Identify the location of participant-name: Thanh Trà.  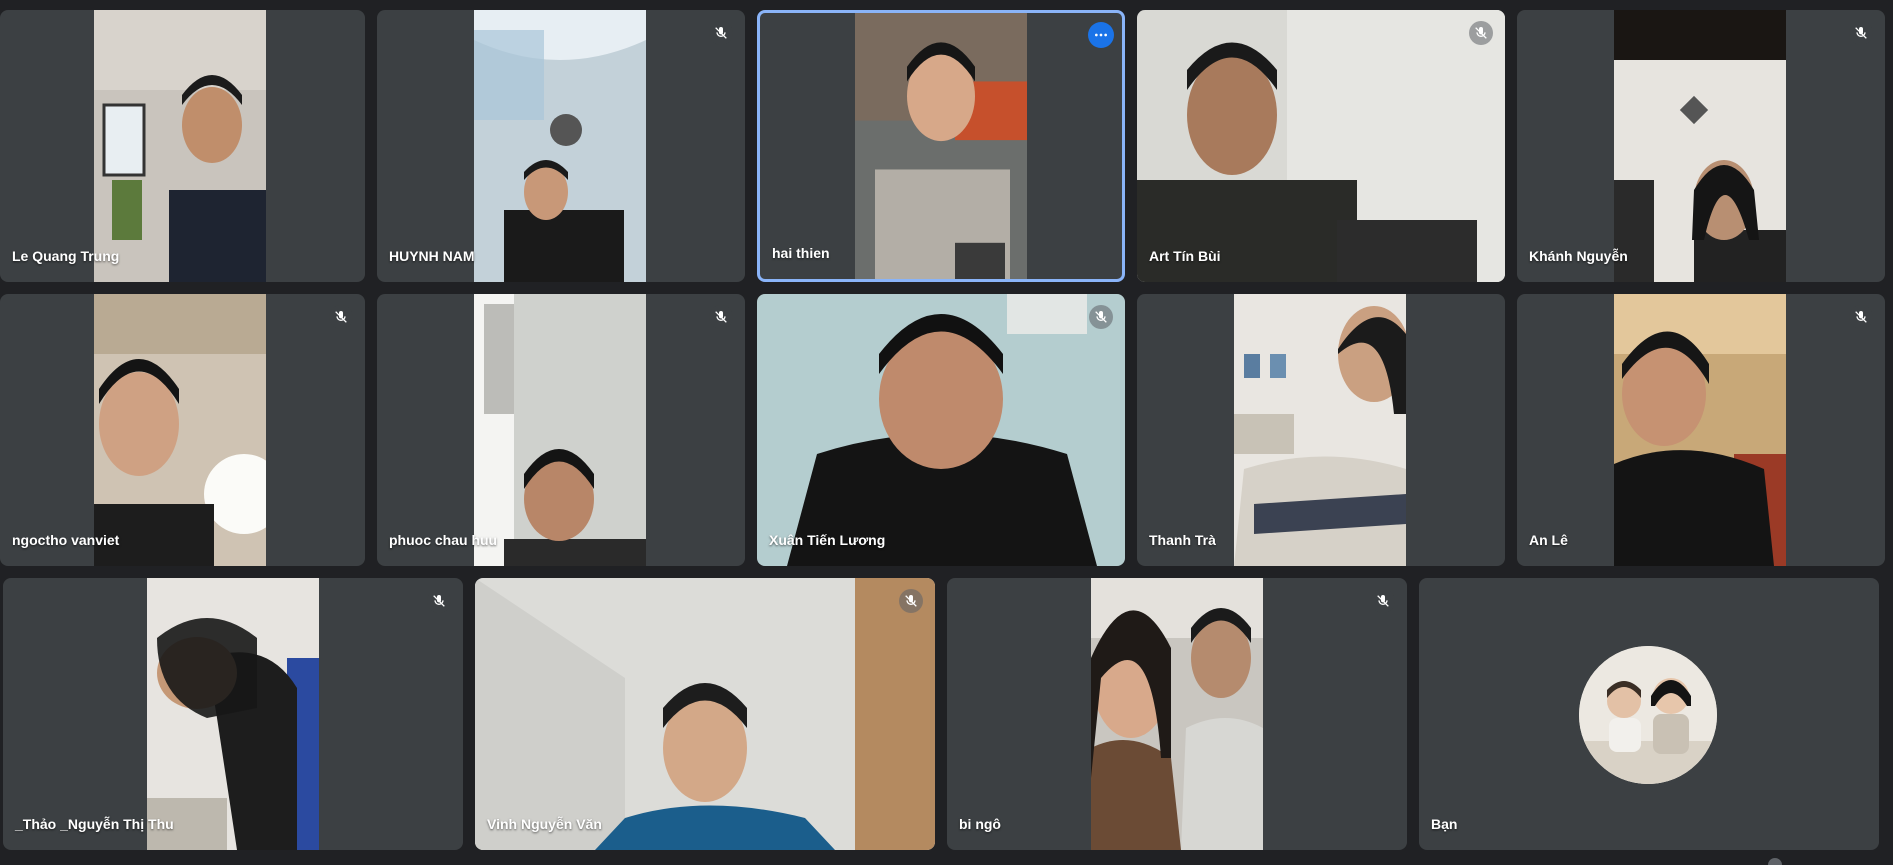
(1182, 540).